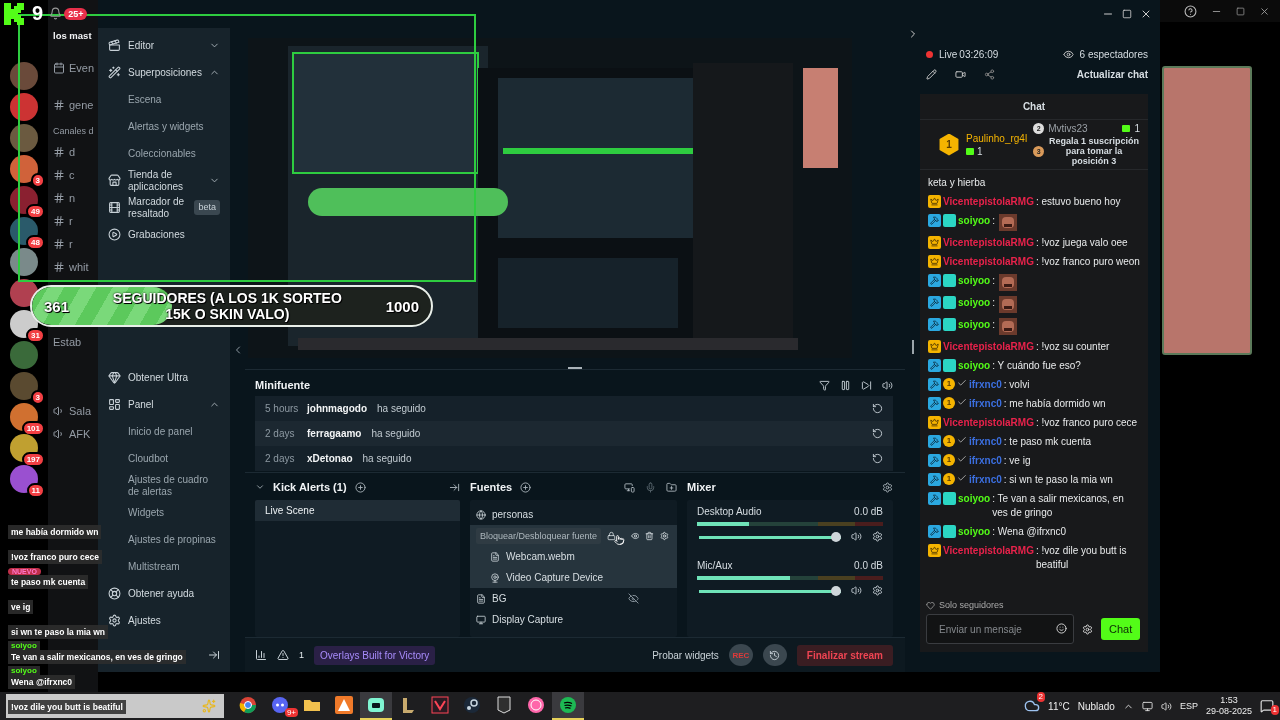 This screenshot has width=1280, height=720. What do you see at coordinates (931, 74) in the screenshot?
I see `pencil-icon` at bounding box center [931, 74].